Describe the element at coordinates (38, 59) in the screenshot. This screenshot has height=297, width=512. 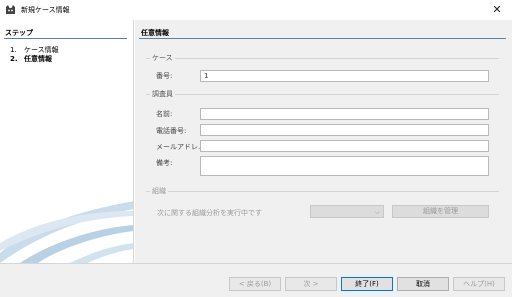
I see `step-label: 任意情報` at that location.